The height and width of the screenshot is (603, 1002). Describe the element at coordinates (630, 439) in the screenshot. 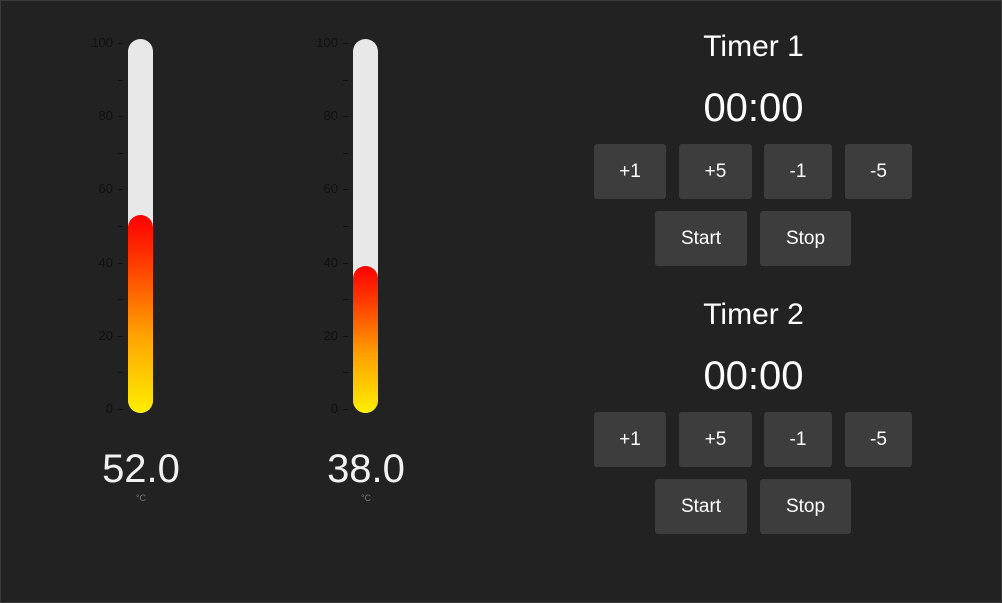

I see `timer-2-plus-1-button: +1` at that location.